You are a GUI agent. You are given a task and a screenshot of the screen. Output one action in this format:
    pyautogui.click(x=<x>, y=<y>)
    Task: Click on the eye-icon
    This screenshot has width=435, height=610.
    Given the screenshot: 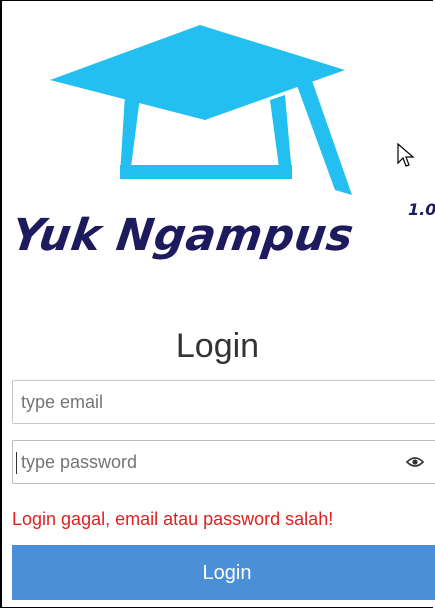 What is the action you would take?
    pyautogui.click(x=415, y=462)
    